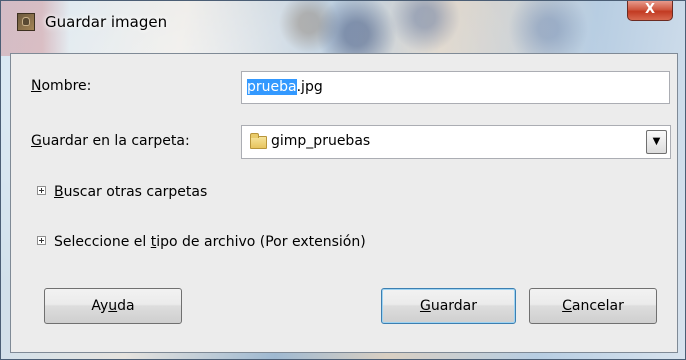 The width and height of the screenshot is (686, 360). What do you see at coordinates (26, 22) in the screenshot?
I see `gimp-app-icon` at bounding box center [26, 22].